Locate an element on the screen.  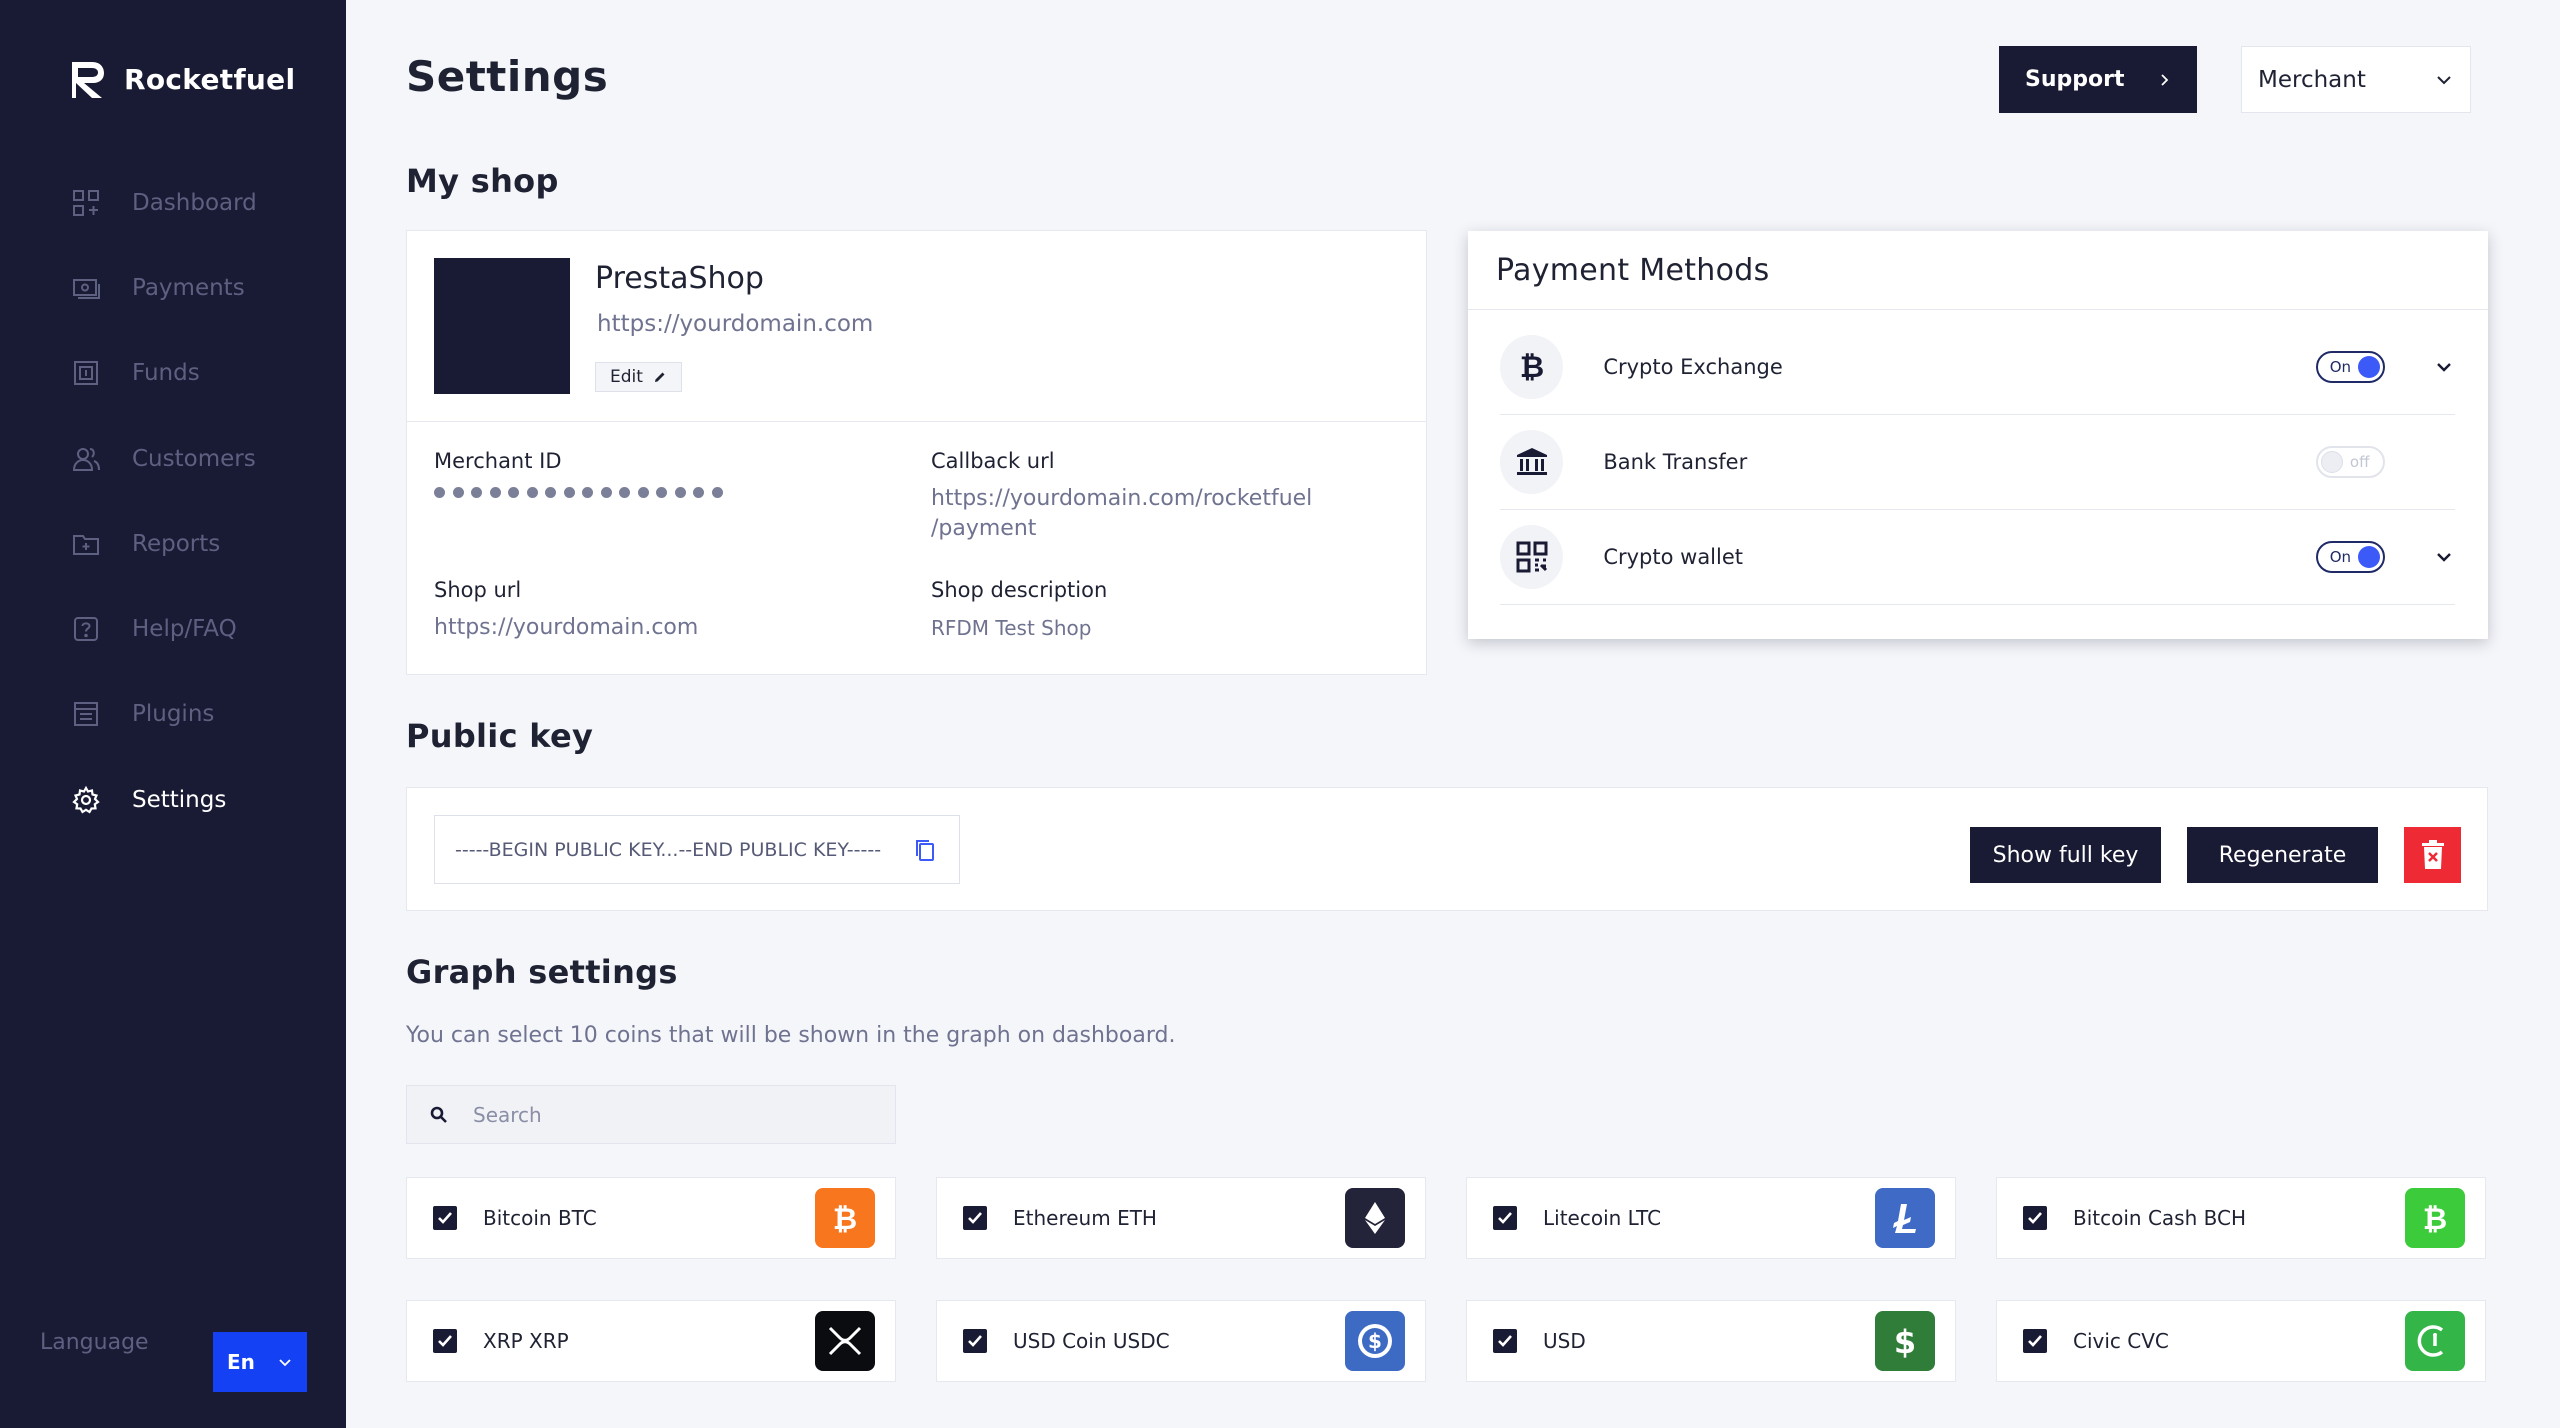
civic-icon is located at coordinates (2435, 1341).